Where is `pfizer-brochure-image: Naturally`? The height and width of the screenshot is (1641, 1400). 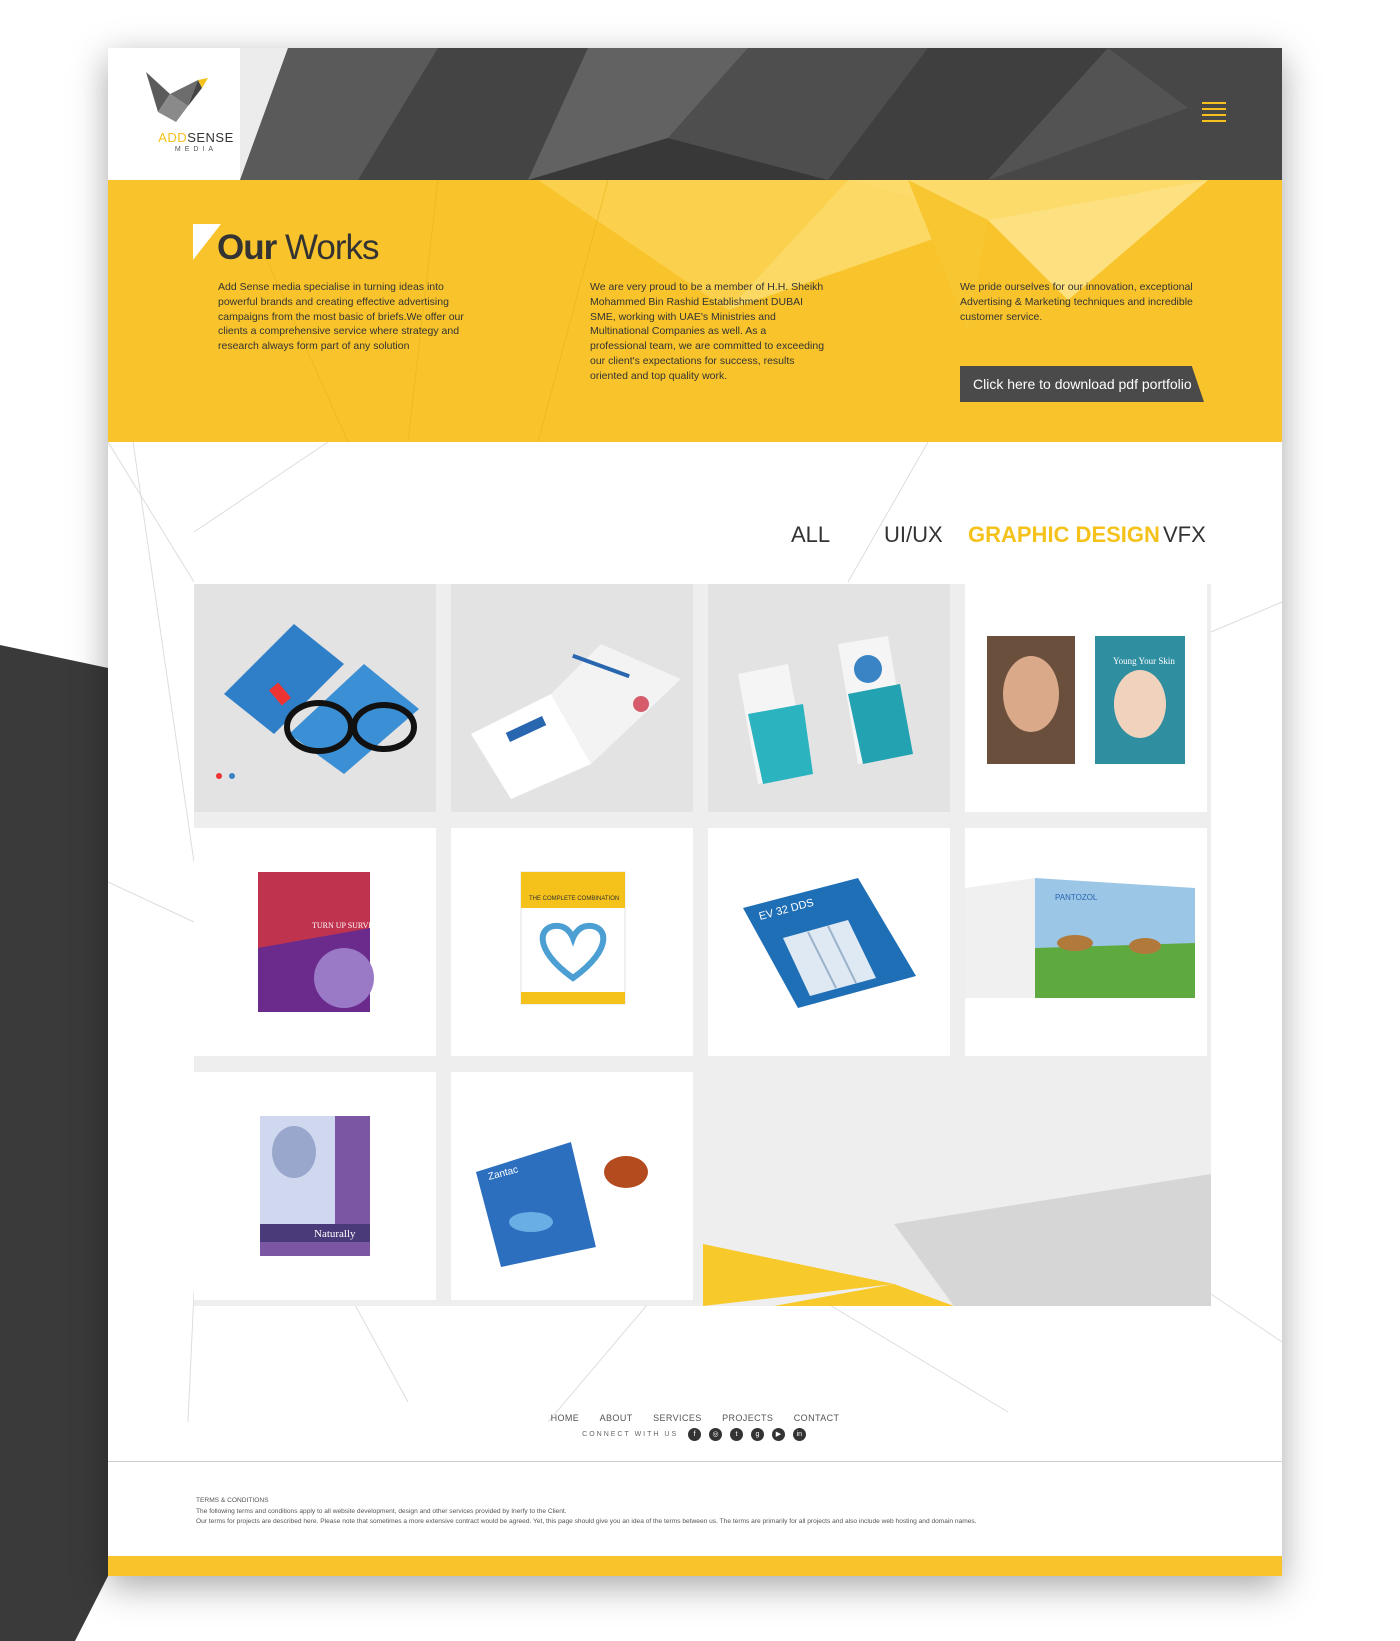 pfizer-brochure-image: Naturally is located at coordinates (315, 1186).